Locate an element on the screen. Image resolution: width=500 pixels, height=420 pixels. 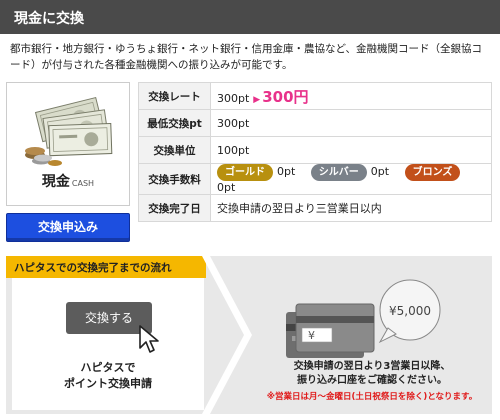
cash-label: 現金 CASH is located at coordinates (68, 181).